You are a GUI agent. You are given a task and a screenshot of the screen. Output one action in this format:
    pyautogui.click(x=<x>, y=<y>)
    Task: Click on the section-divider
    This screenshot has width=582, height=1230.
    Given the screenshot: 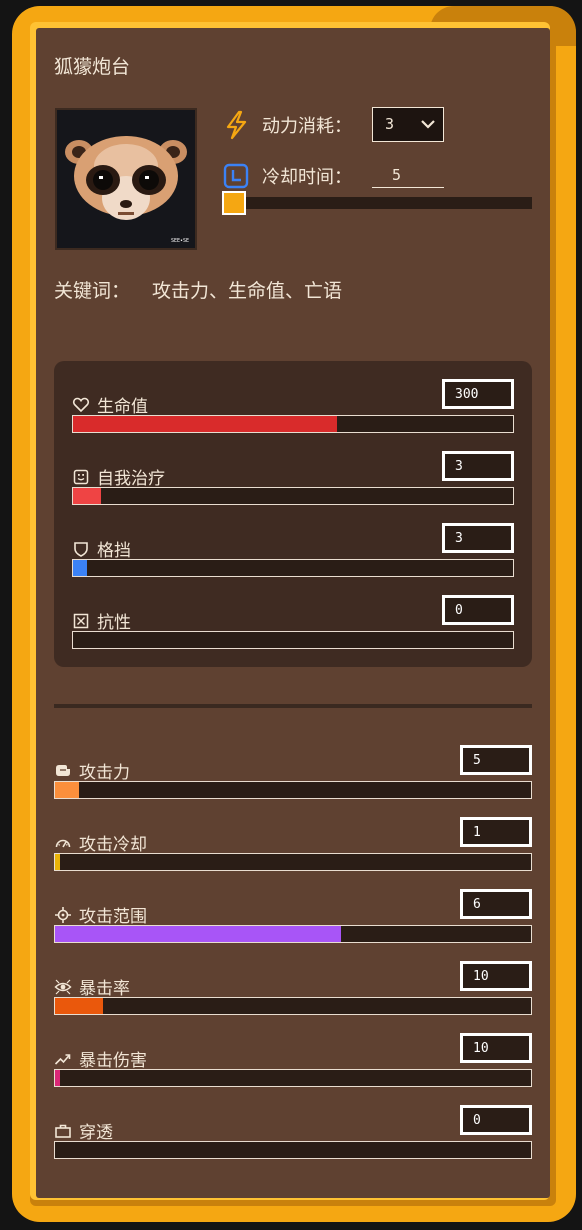 What is the action you would take?
    pyautogui.click(x=293, y=706)
    